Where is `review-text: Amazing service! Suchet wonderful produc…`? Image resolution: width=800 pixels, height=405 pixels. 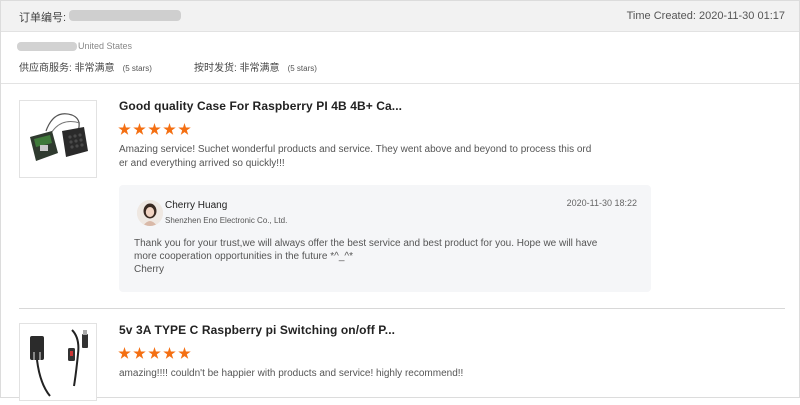
review-text: Amazing service! Suchet wonderful produc… is located at coordinates (374, 157).